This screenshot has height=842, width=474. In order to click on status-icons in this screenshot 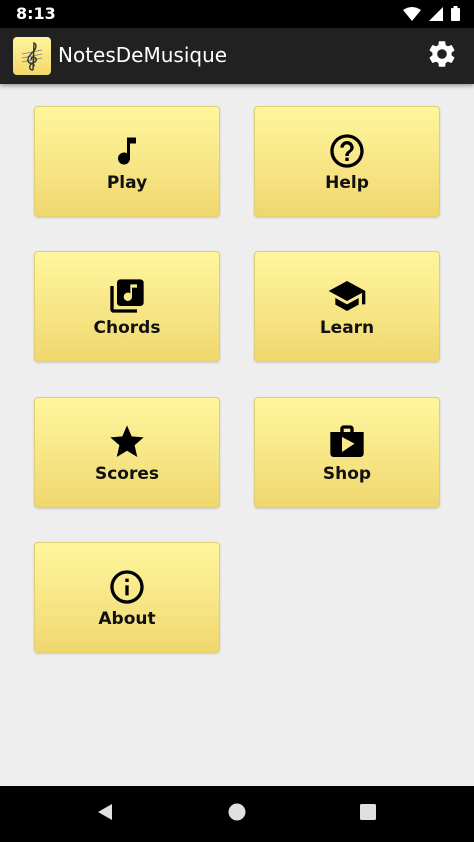, I will do `click(431, 16)`.